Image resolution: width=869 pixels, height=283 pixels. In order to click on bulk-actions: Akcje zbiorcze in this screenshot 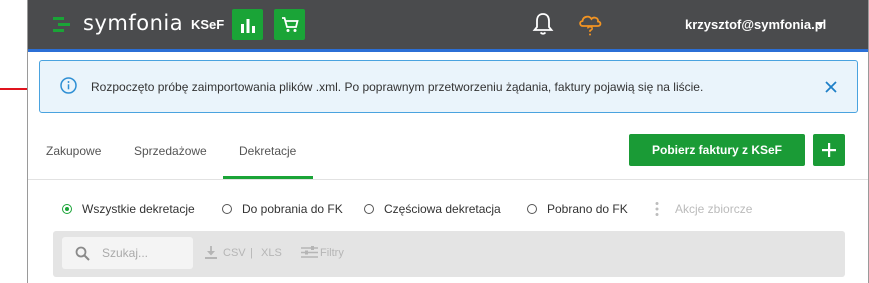, I will do `click(713, 209)`.